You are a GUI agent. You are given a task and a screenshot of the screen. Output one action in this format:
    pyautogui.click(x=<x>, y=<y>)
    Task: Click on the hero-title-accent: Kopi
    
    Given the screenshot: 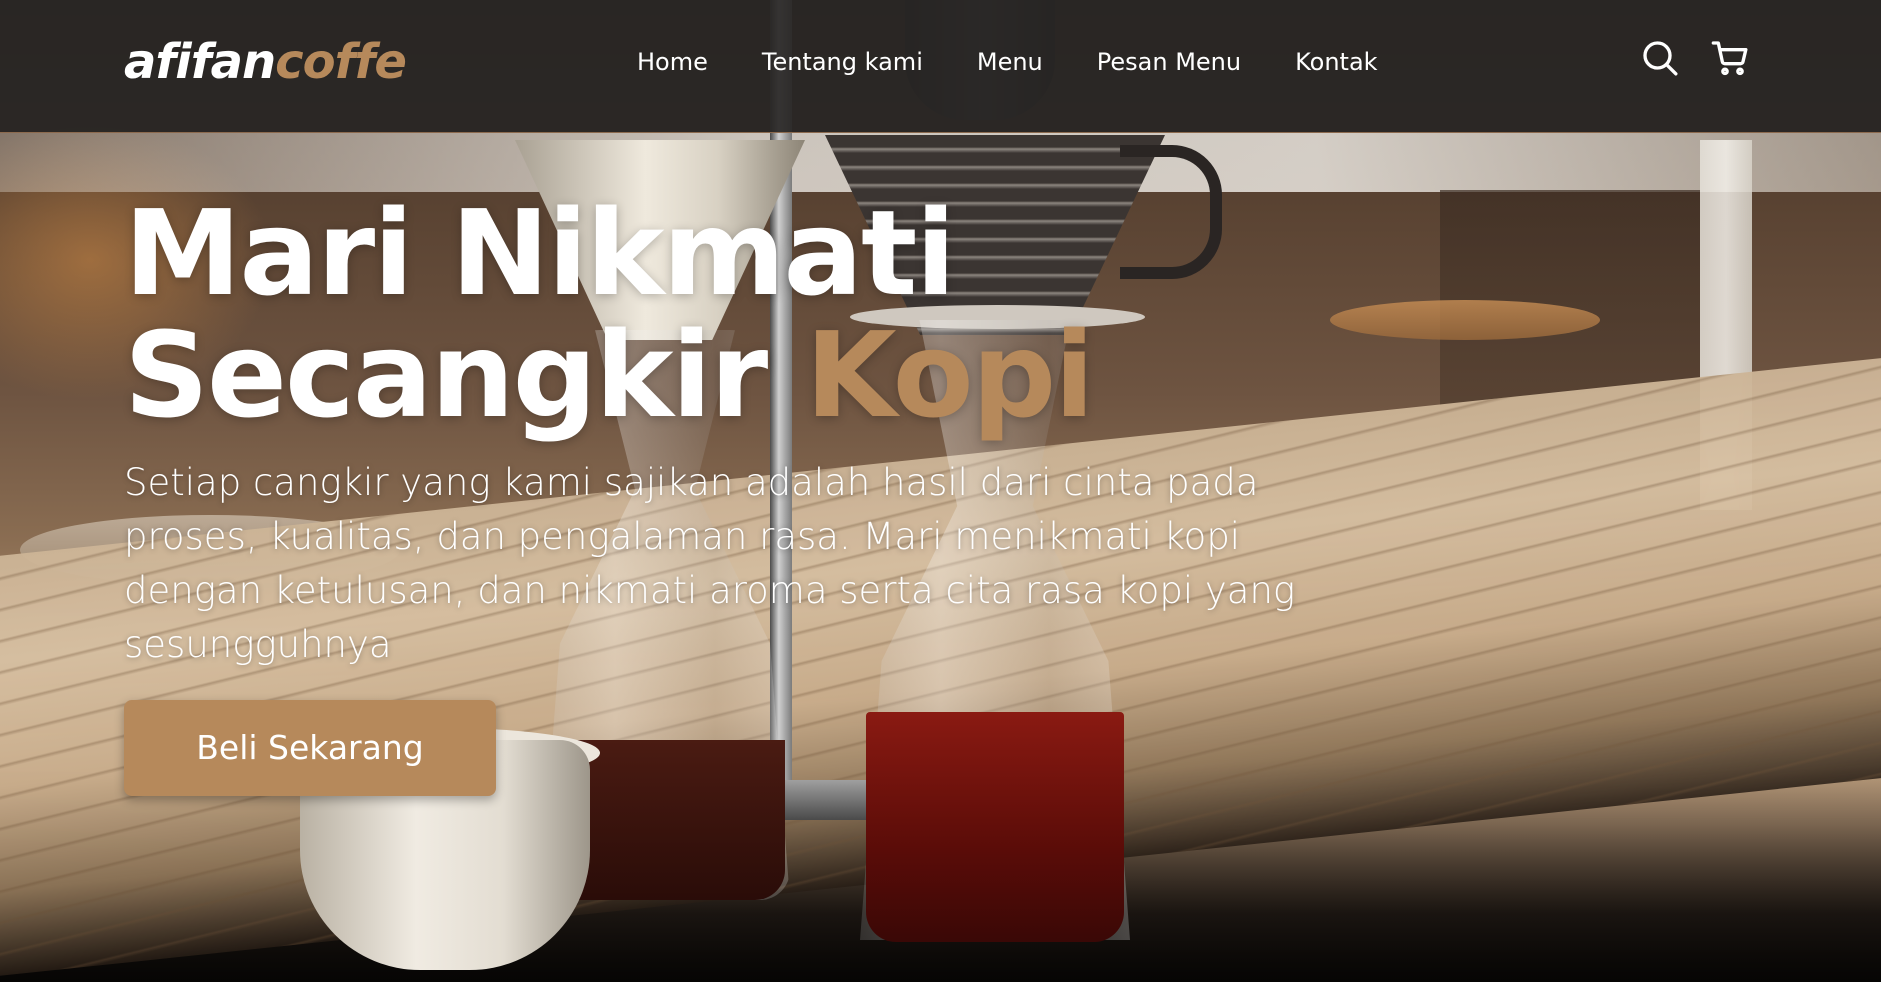 What is the action you would take?
    pyautogui.click(x=949, y=375)
    